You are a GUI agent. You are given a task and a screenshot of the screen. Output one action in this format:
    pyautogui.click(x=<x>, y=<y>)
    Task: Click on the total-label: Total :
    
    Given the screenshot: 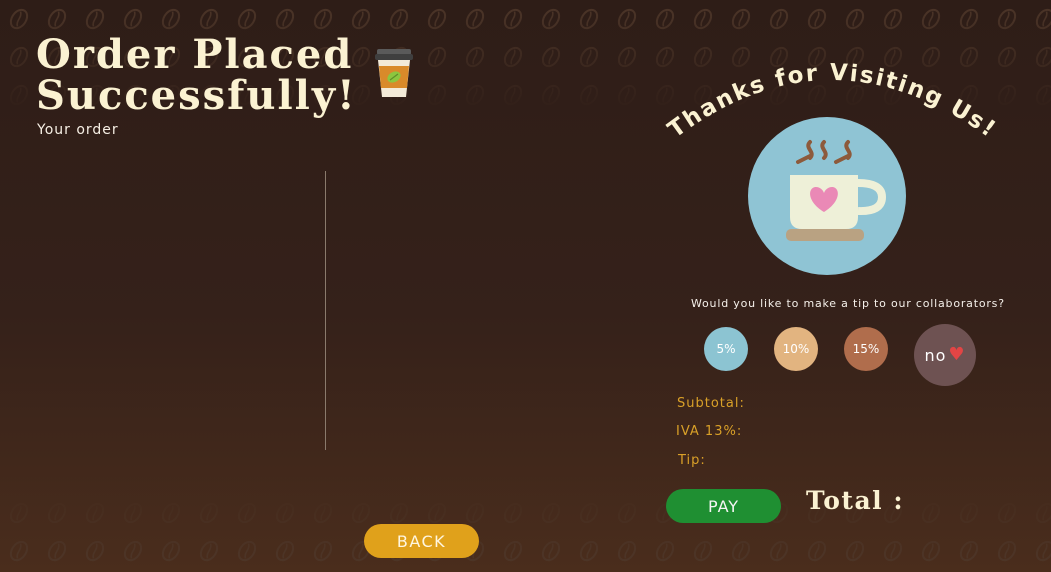 What is the action you would take?
    pyautogui.click(x=855, y=500)
    